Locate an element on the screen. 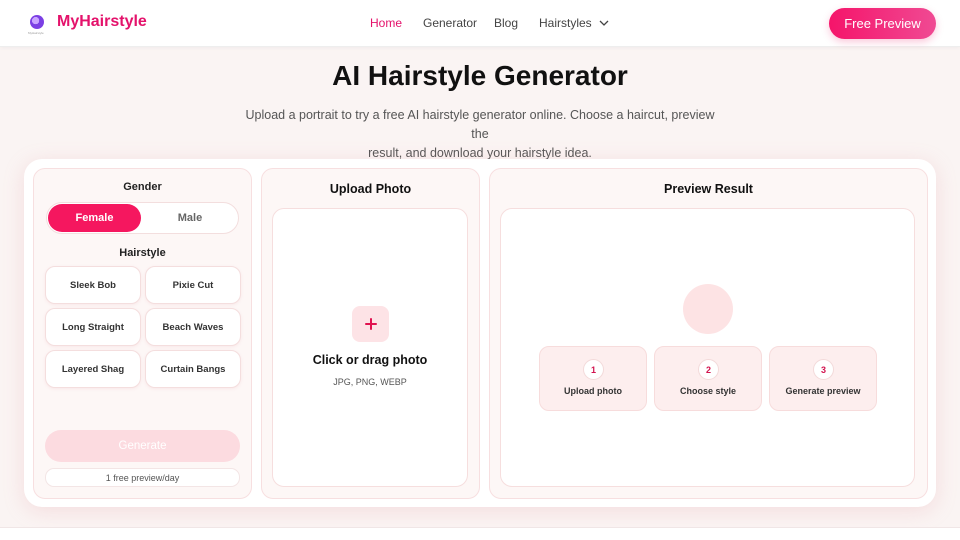 Image resolution: width=960 pixels, height=540 pixels. page-footer-edge is located at coordinates (480, 533).